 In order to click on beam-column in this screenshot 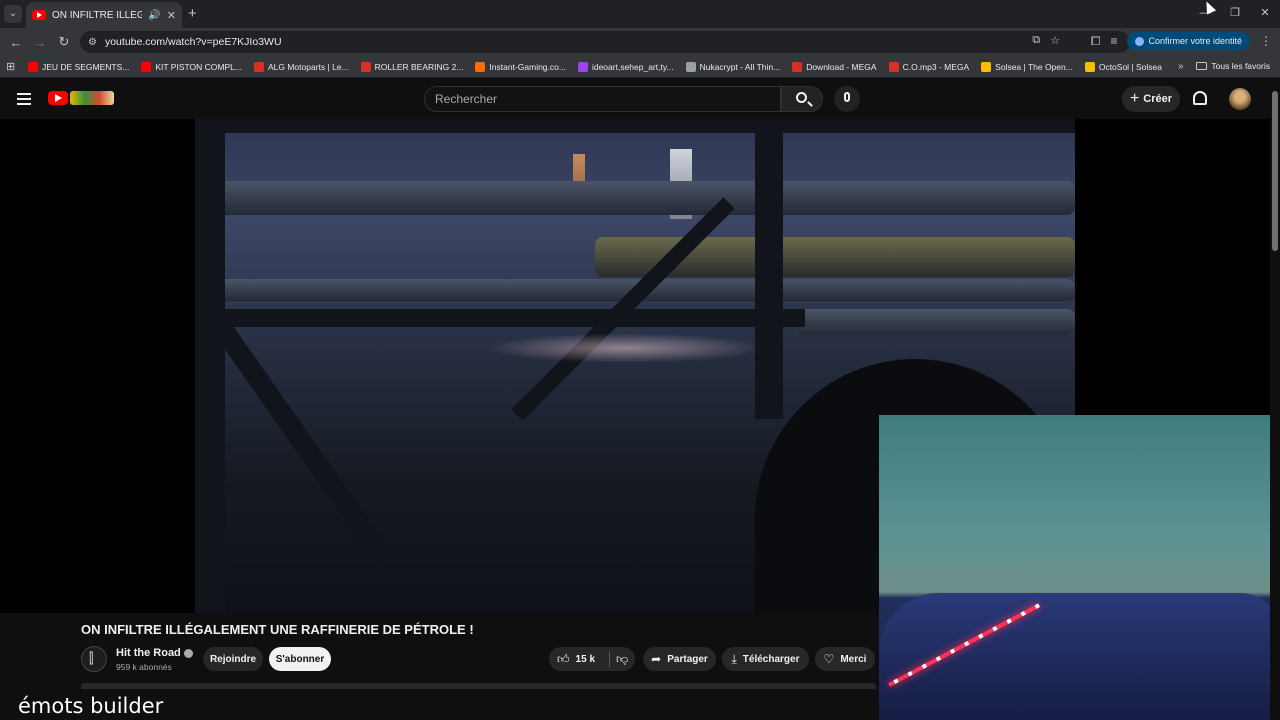, I will do `click(769, 269)`.